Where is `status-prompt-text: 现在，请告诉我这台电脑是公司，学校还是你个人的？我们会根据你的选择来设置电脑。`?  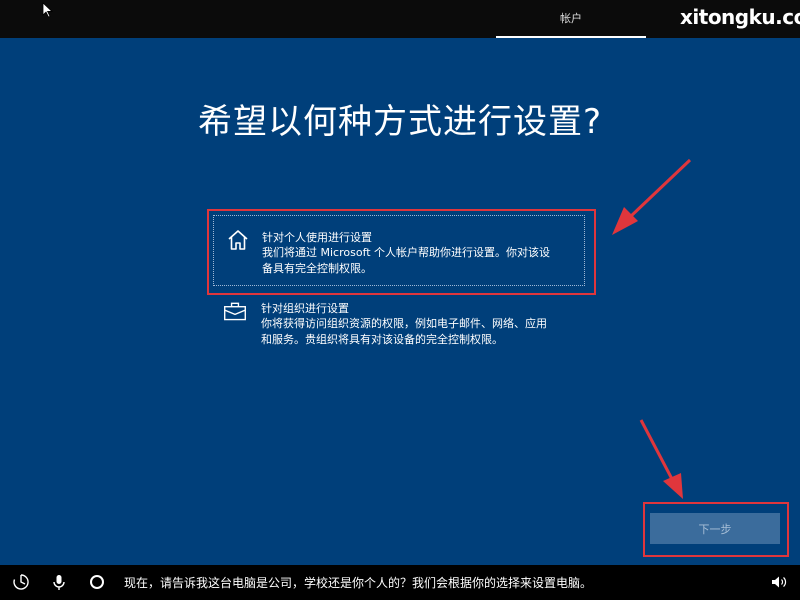
status-prompt-text: 现在，请告诉我这台电脑是公司，学校还是你个人的？我们会根据你的选择来设置电脑。 is located at coordinates (358, 583).